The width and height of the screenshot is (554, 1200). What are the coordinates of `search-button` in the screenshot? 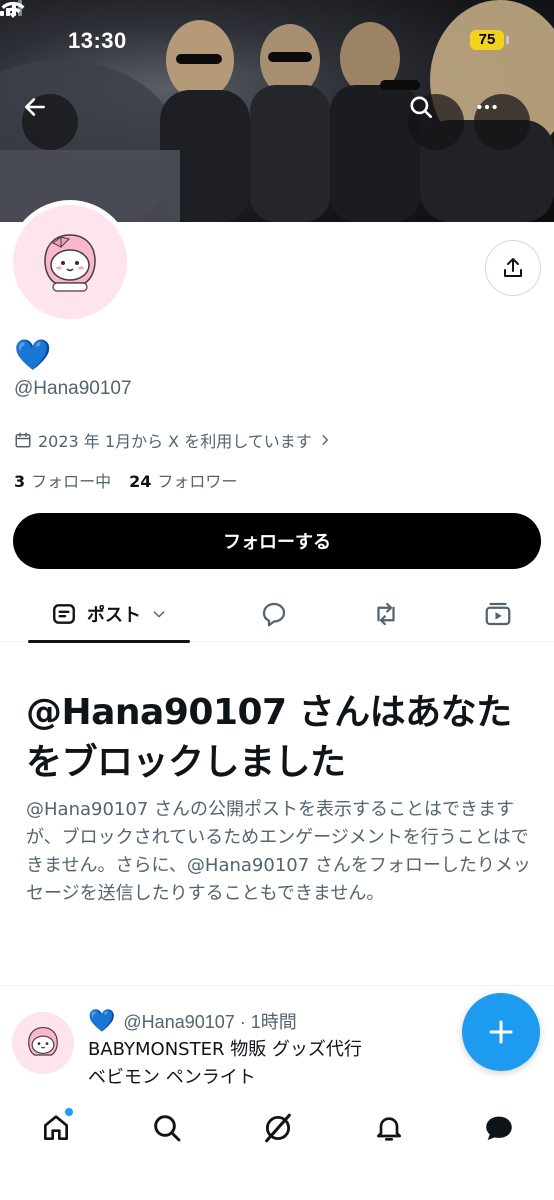 It's located at (436, 122).